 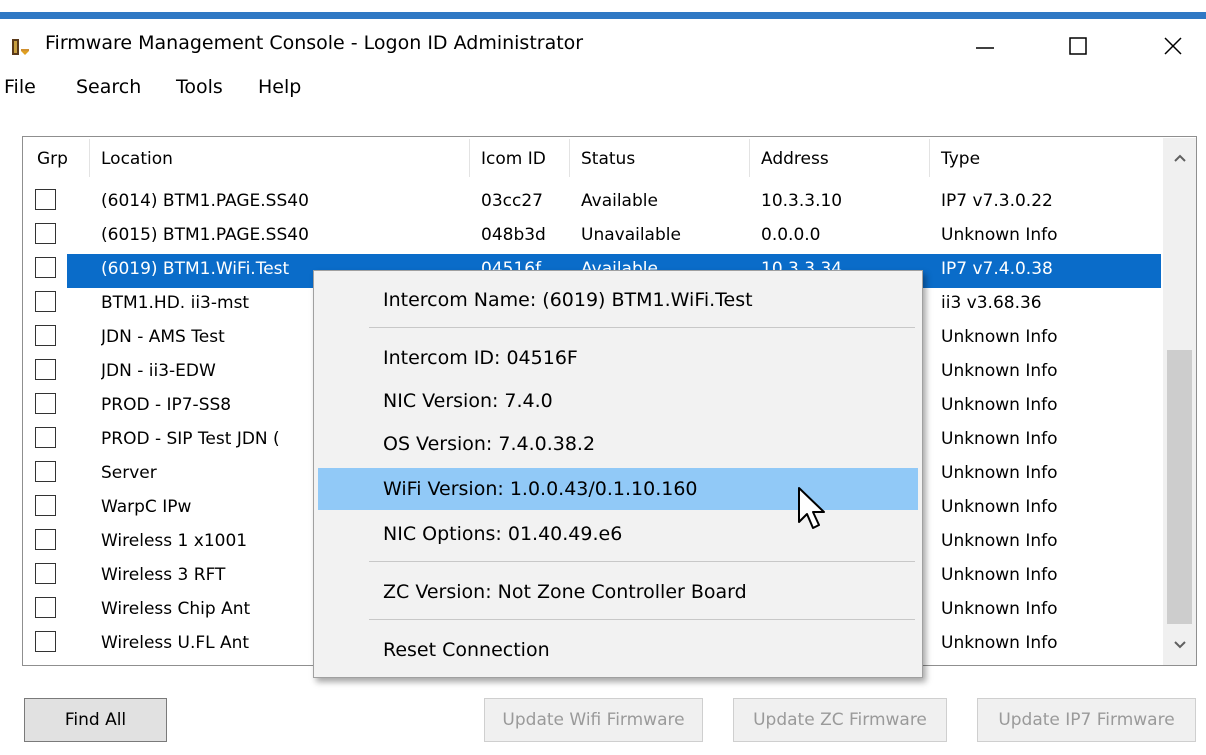 I want to click on cell-type: IP7 v7.3.0.22, so click(x=997, y=201).